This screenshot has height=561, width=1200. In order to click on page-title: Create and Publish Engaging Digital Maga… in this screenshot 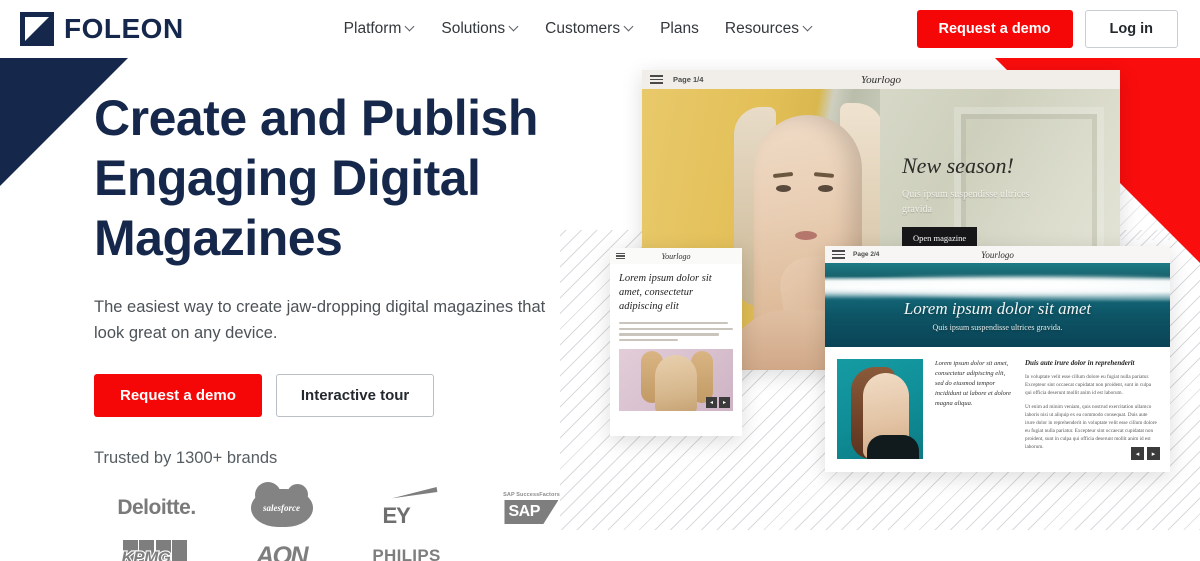, I will do `click(354, 178)`.